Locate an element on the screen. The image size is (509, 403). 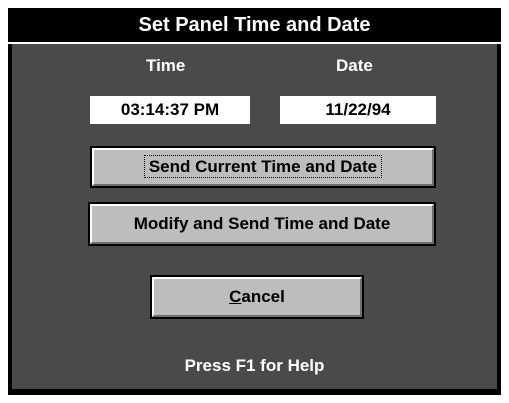
modify-and-send-button: Modify and Send Time and Date is located at coordinates (262, 224).